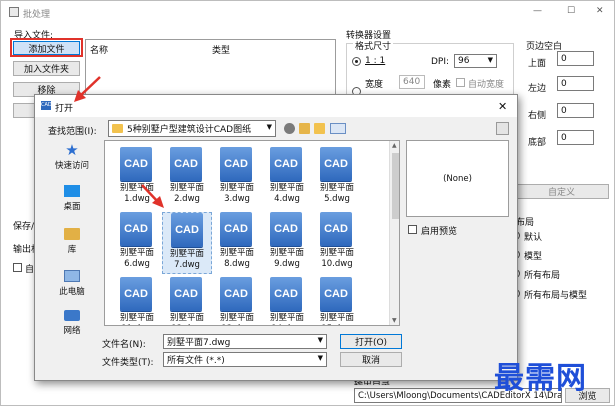 The height and width of the screenshot is (406, 615). What do you see at coordinates (119, 142) in the screenshot?
I see `annotation-arrows` at bounding box center [119, 142].